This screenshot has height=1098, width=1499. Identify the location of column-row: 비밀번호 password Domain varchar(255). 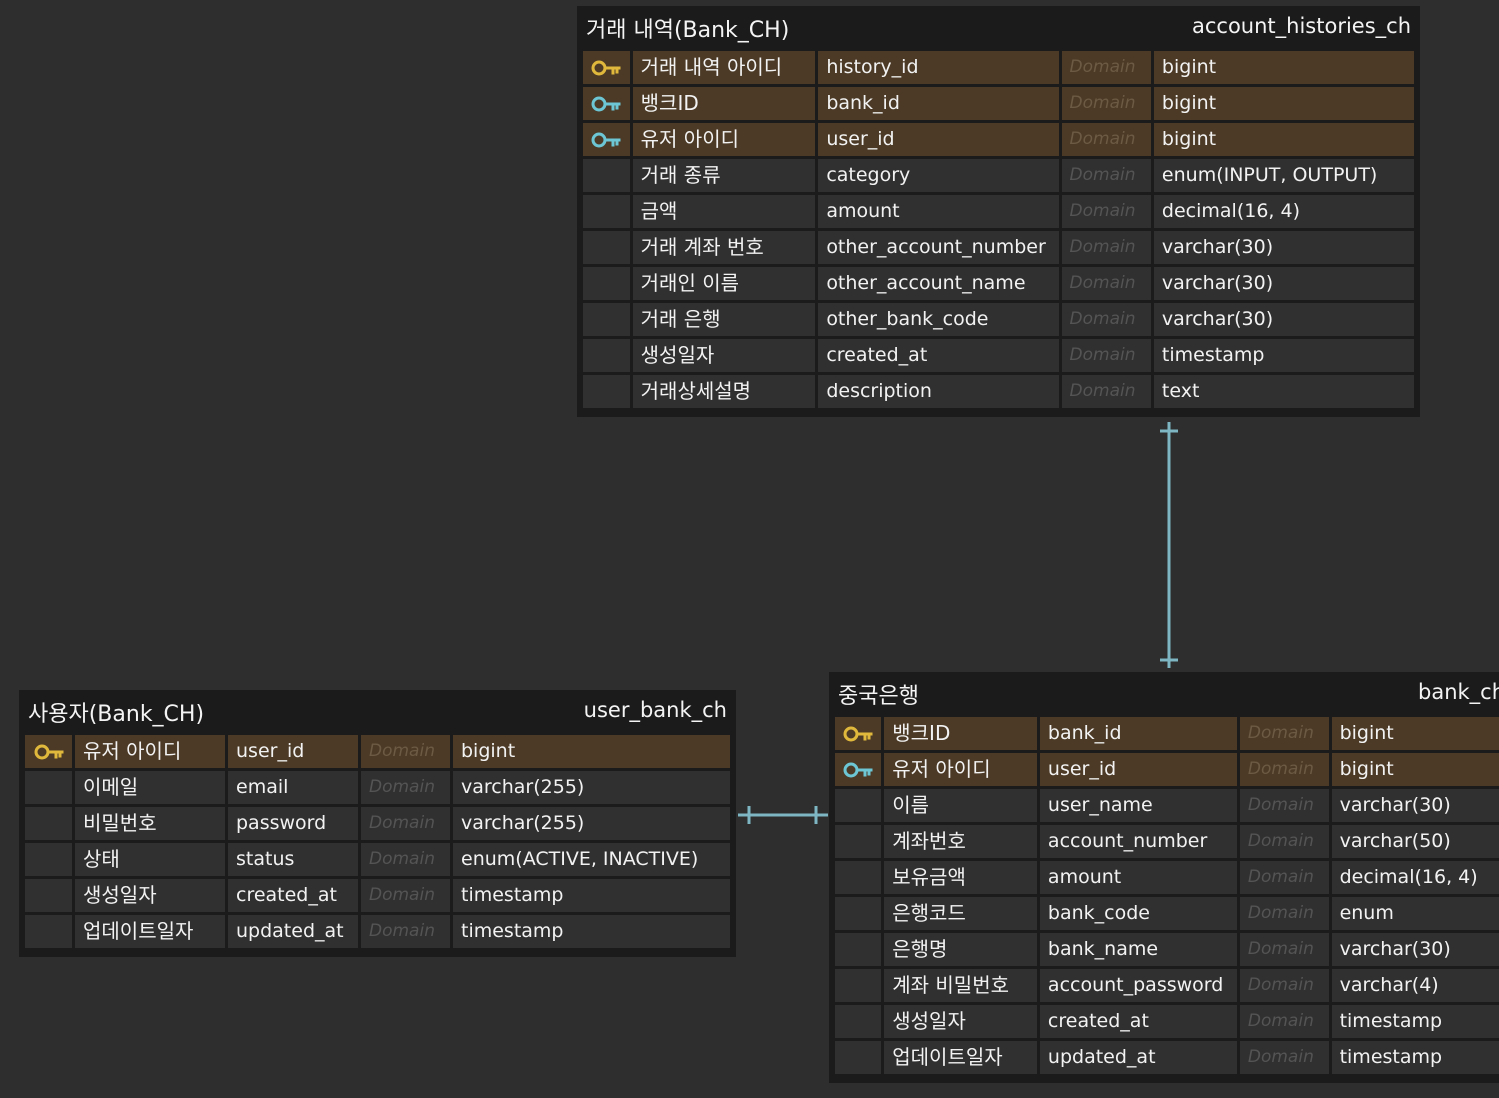
(377, 825).